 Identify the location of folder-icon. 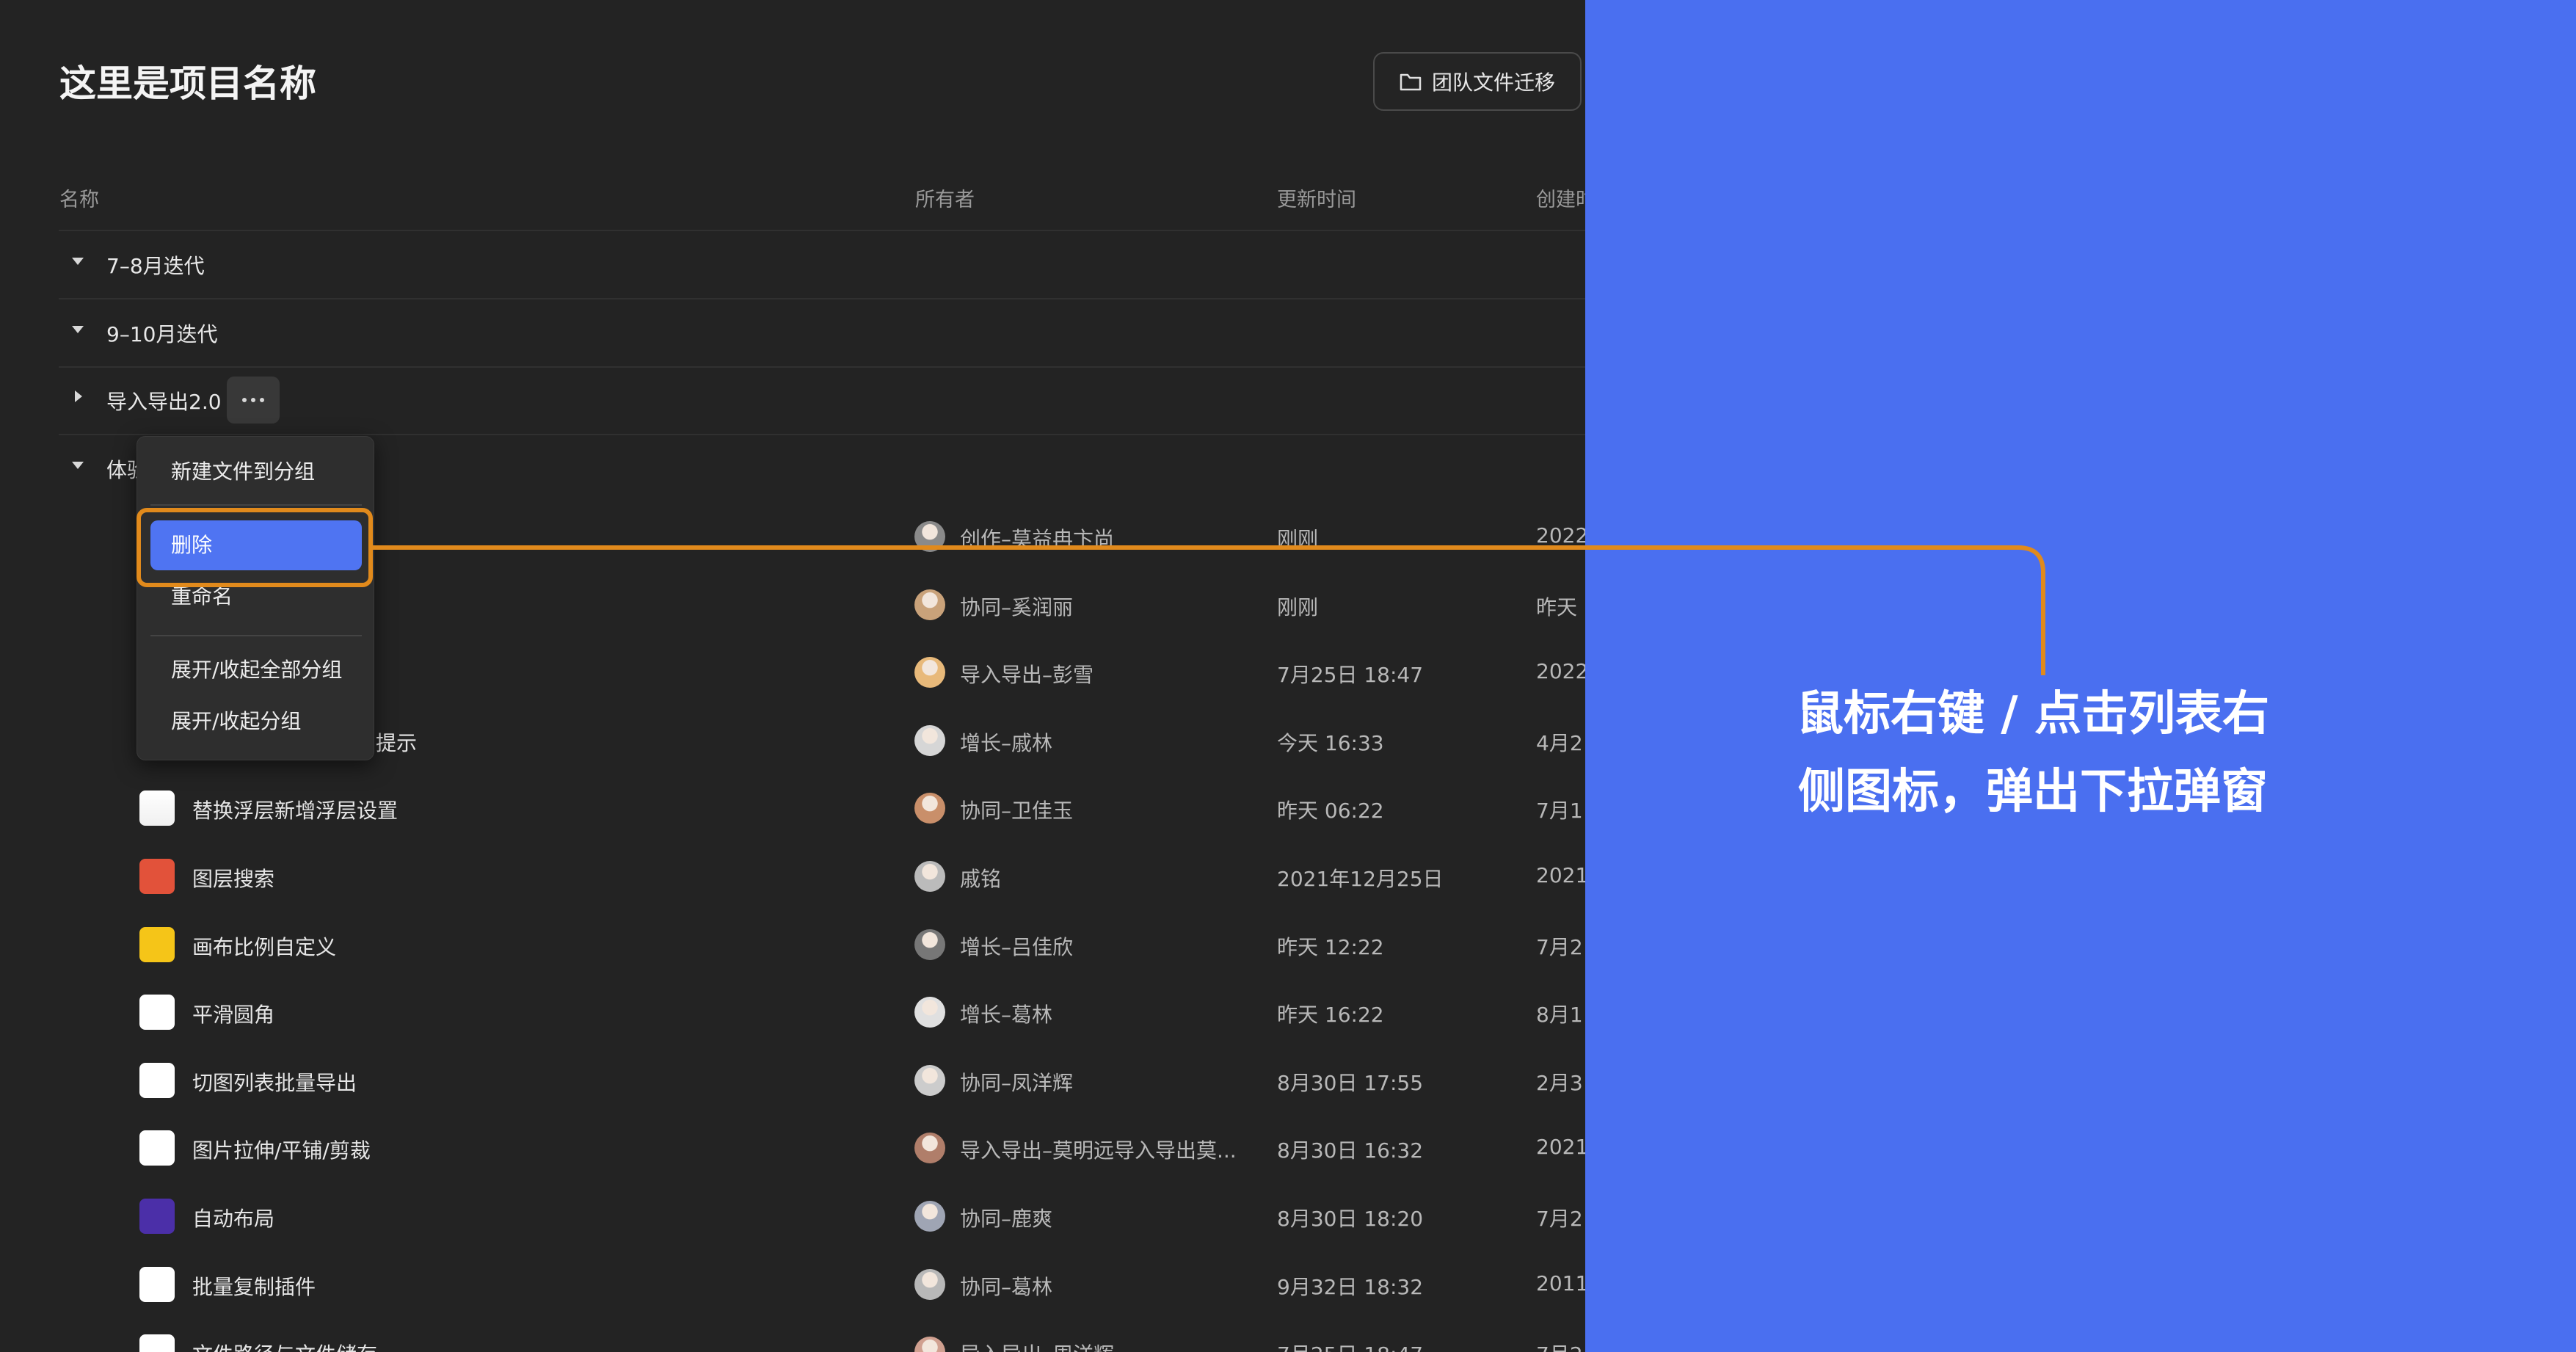
(1411, 82).